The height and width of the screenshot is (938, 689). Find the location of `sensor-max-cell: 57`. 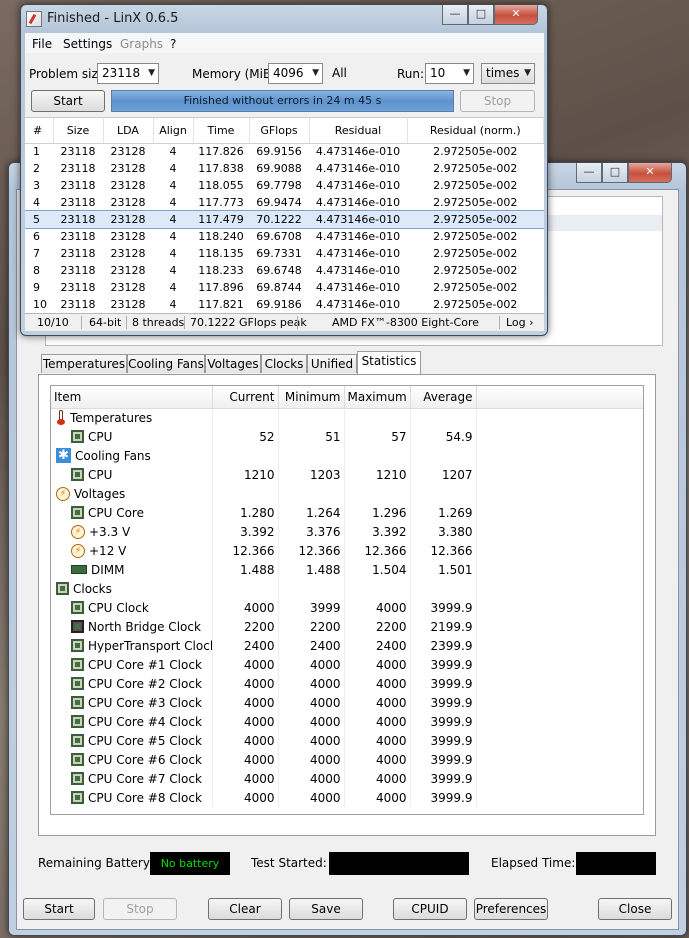

sensor-max-cell: 57 is located at coordinates (377, 436).